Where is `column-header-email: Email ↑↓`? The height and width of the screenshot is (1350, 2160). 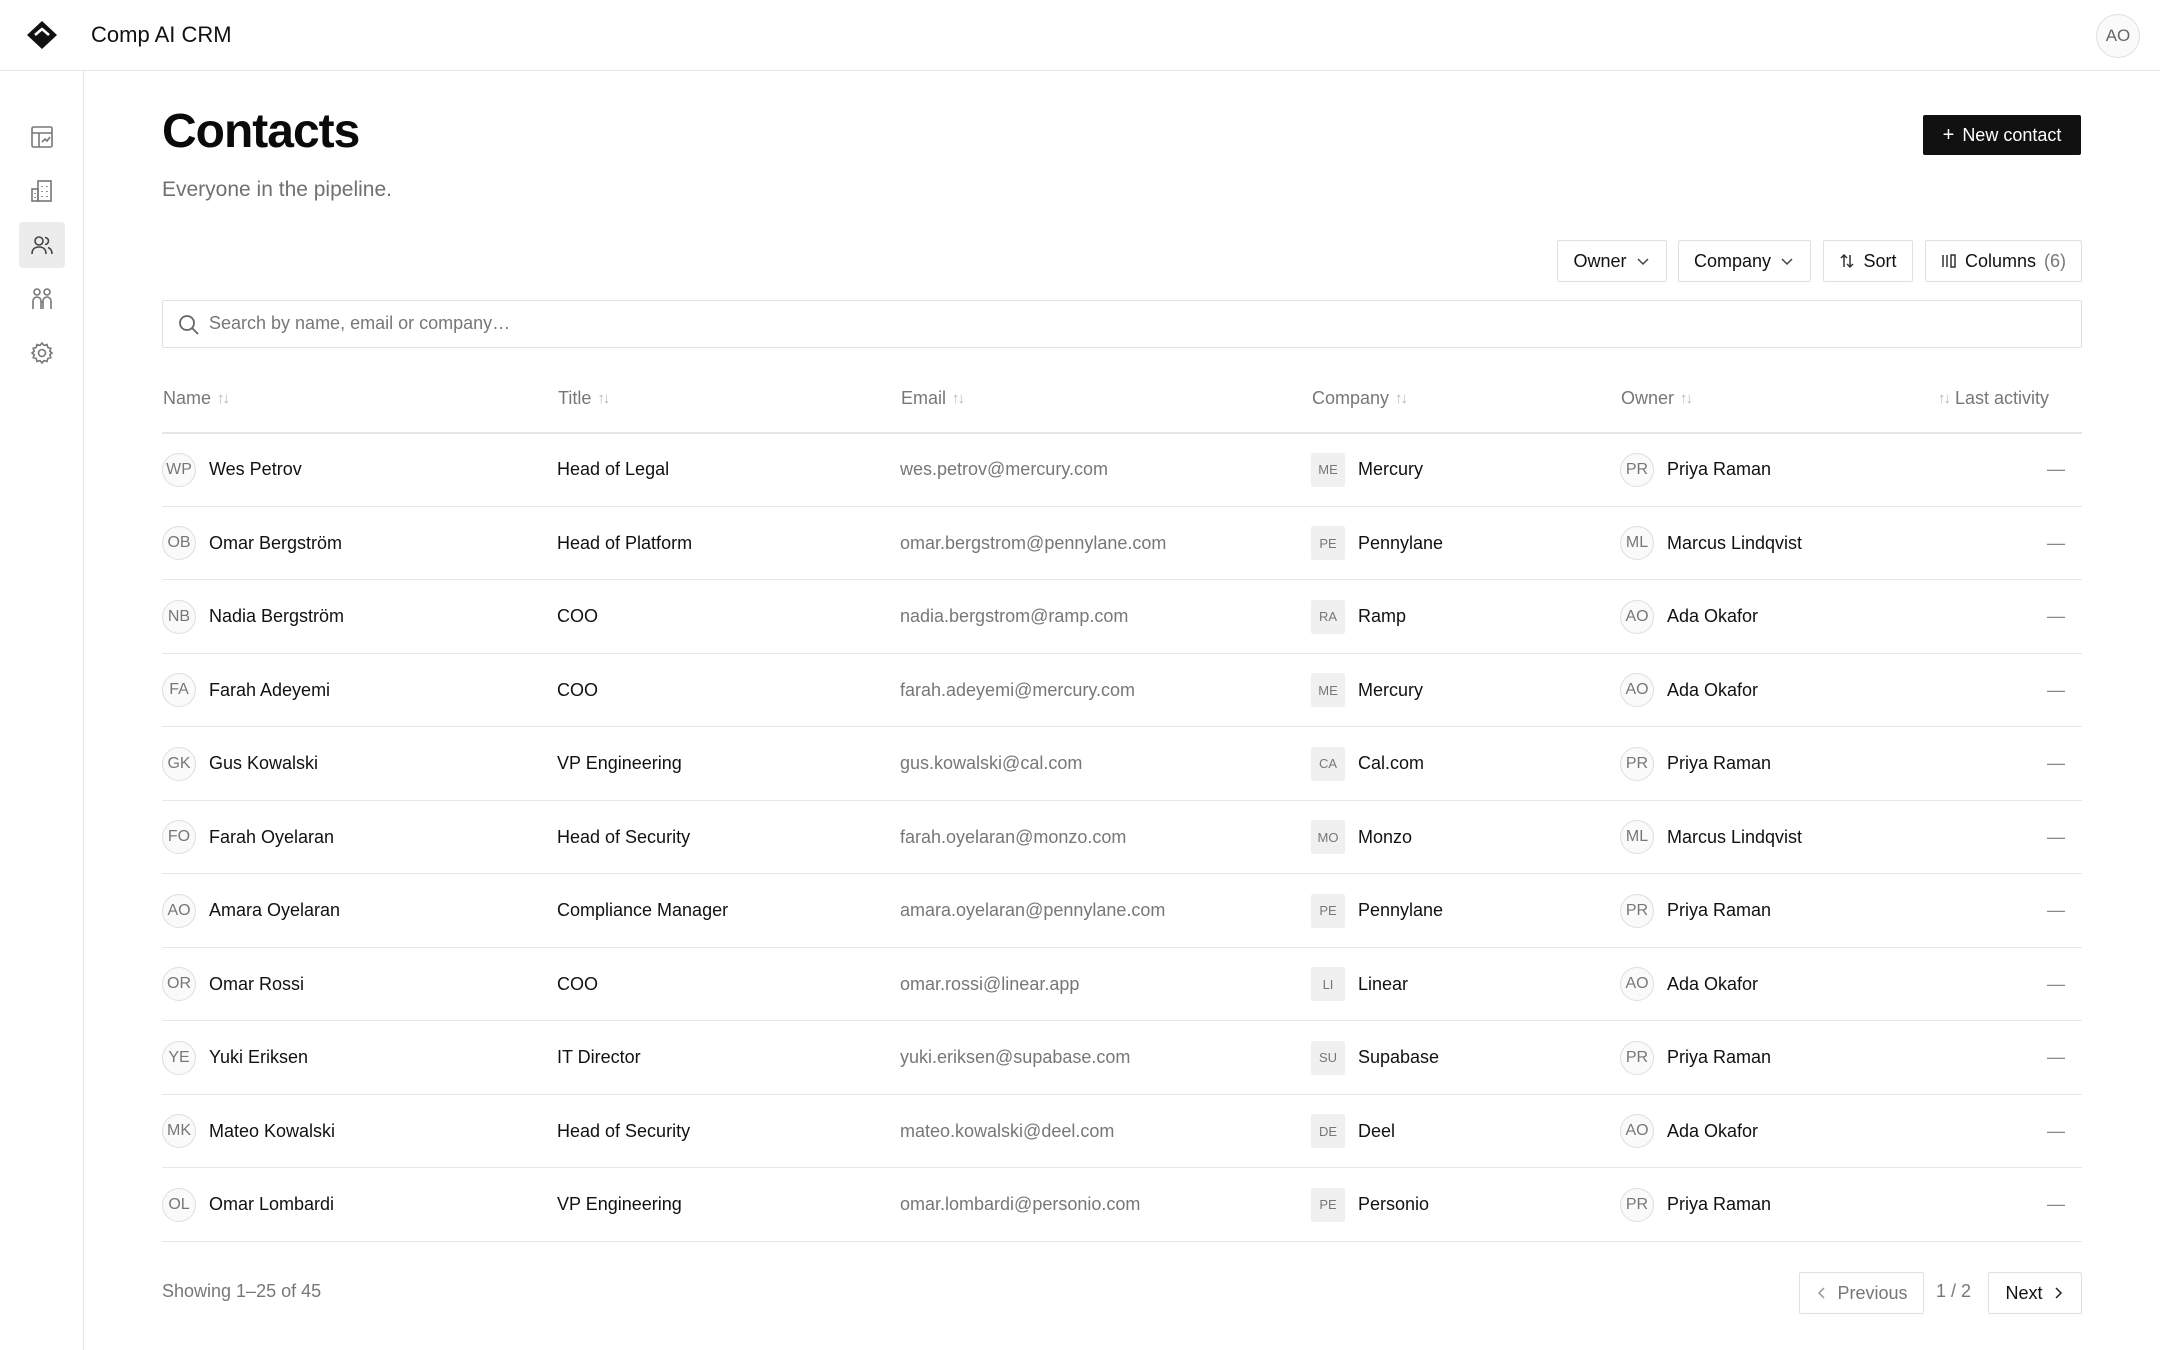
column-header-email: Email ↑↓ is located at coordinates (933, 398).